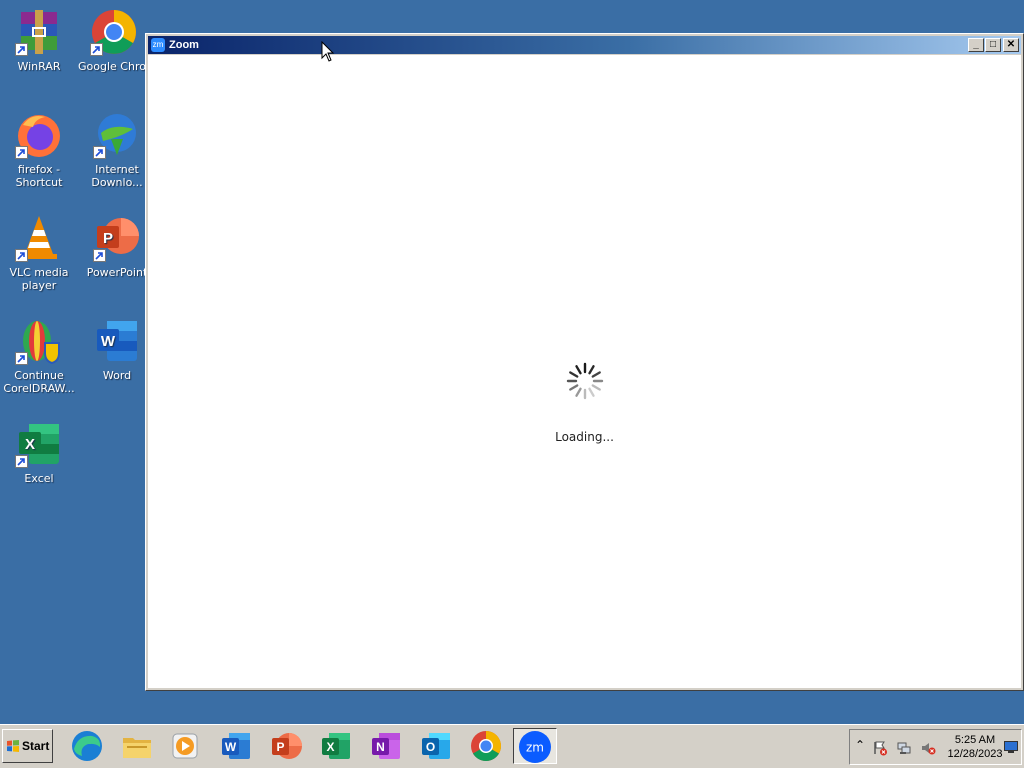 The height and width of the screenshot is (768, 1024). Describe the element at coordinates (993, 45) in the screenshot. I see `maximize-button: □` at that location.